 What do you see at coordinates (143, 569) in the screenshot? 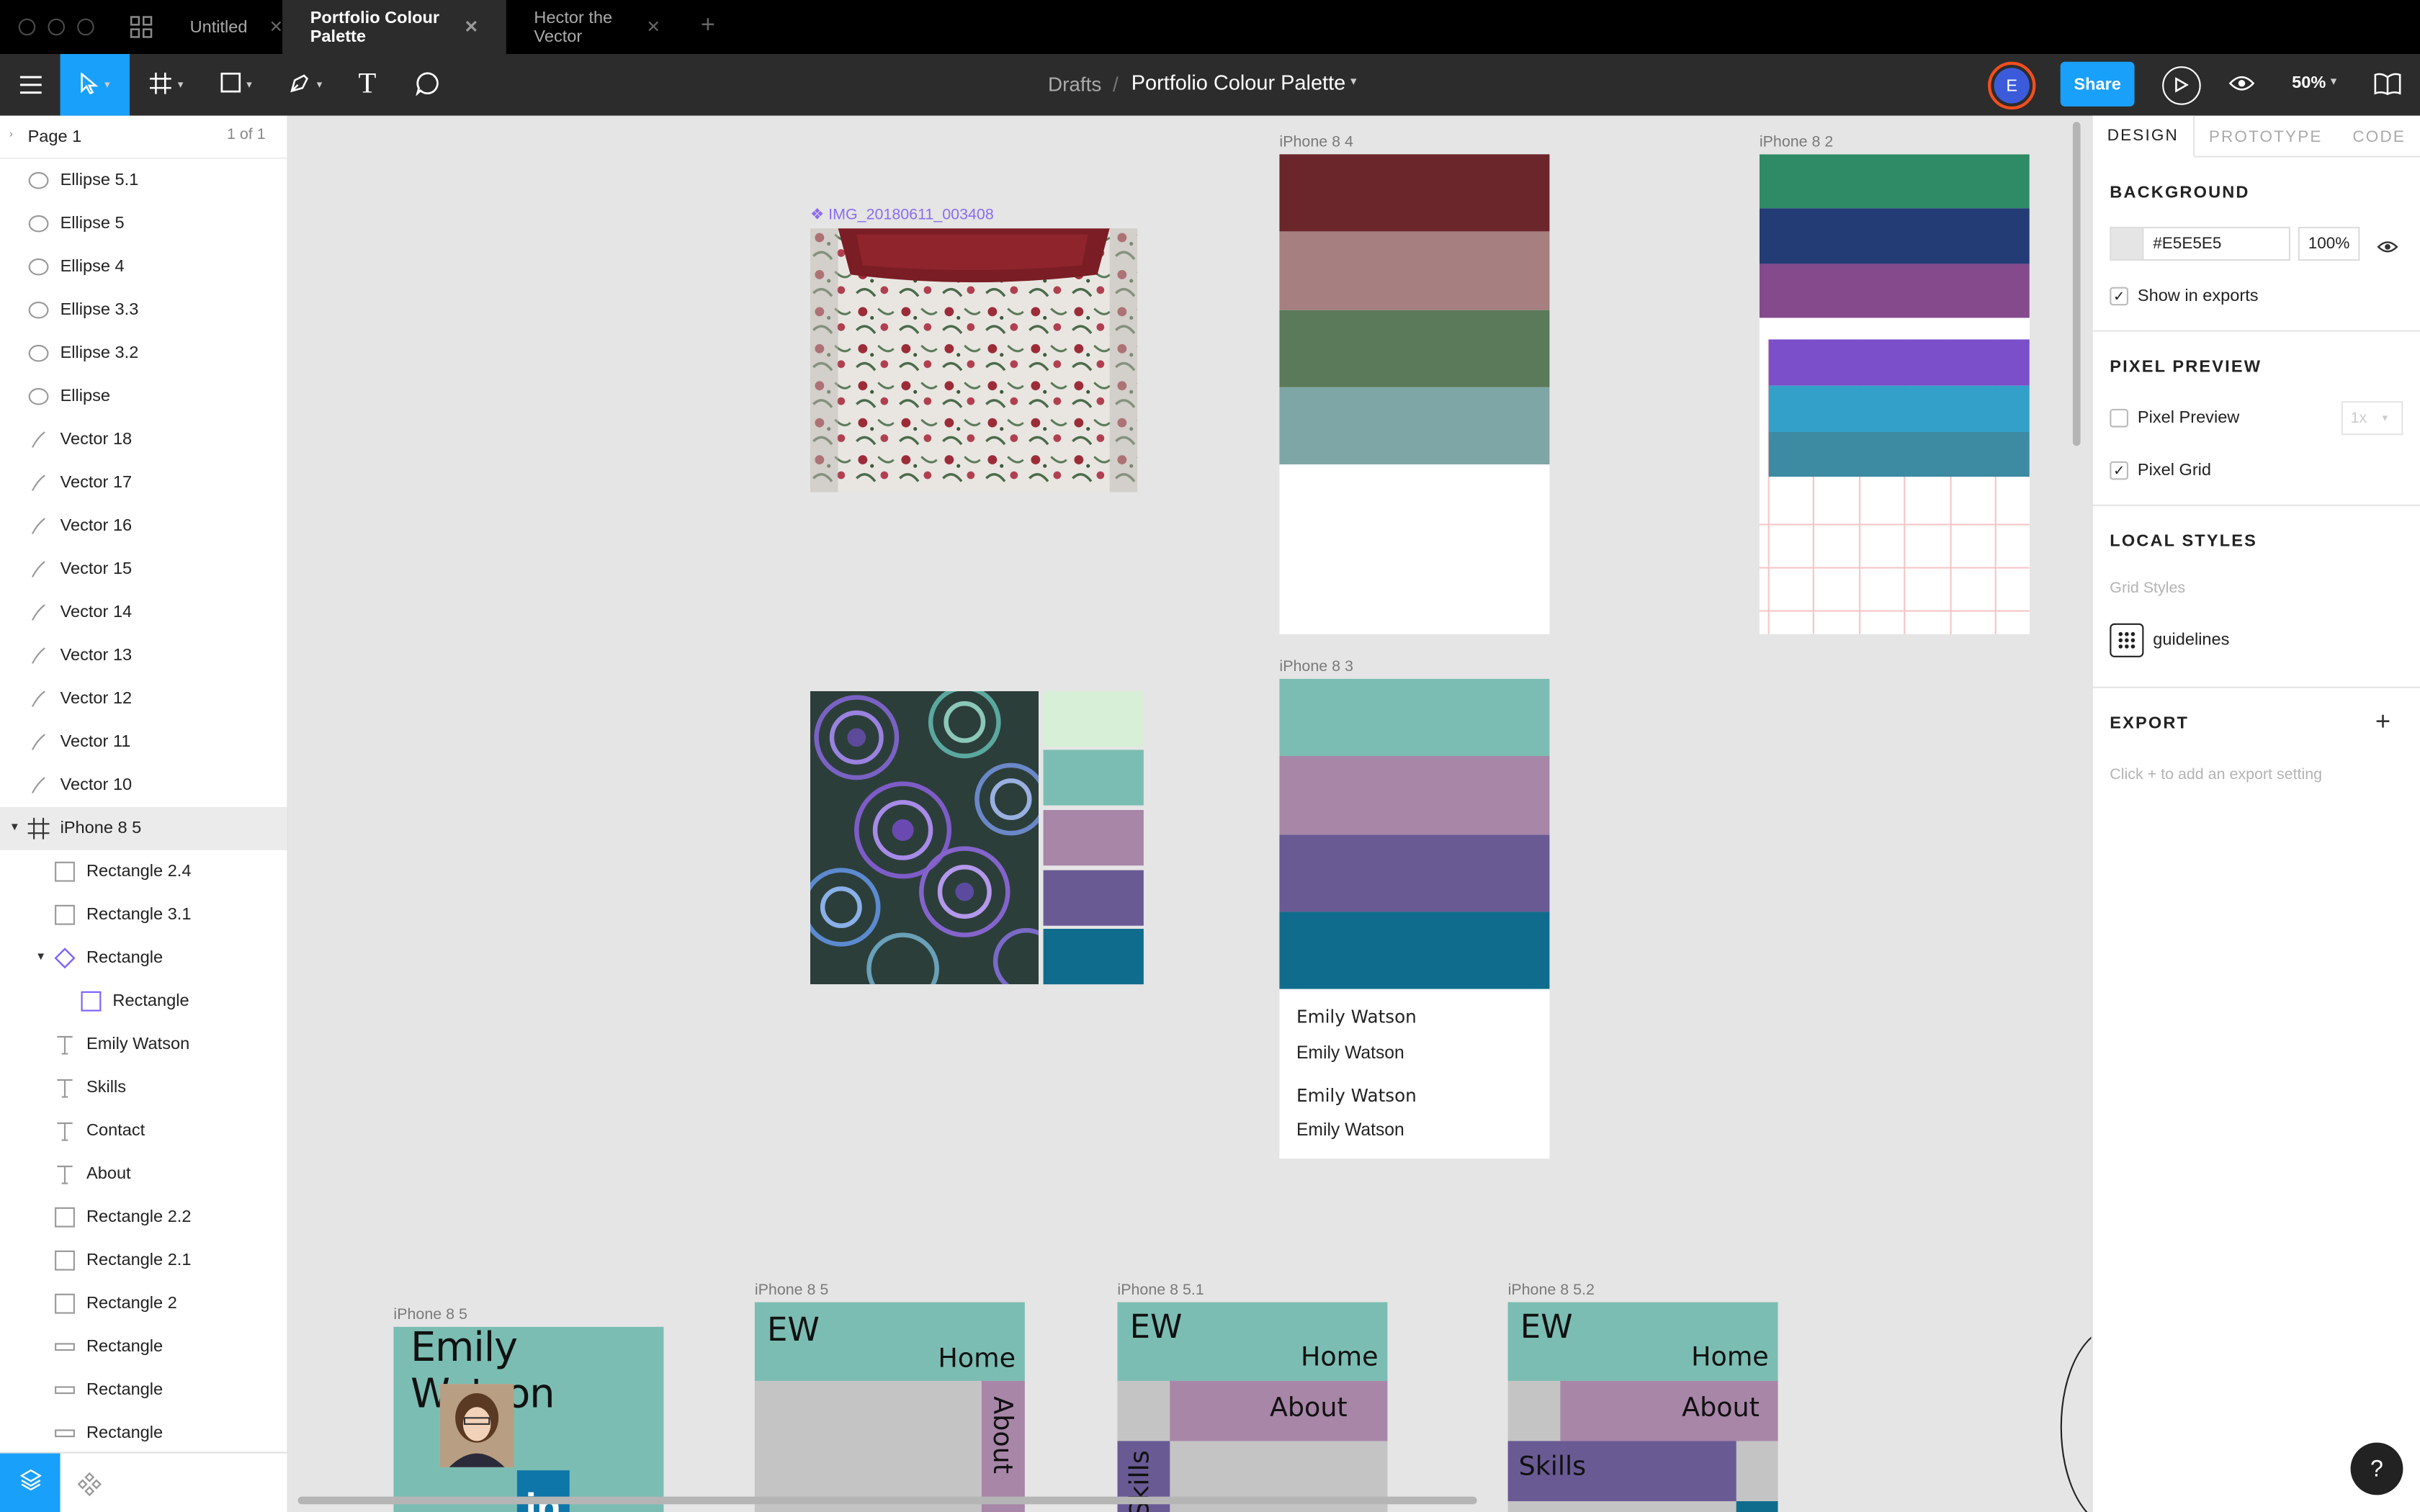
I see `layer-row: Vector 15` at bounding box center [143, 569].